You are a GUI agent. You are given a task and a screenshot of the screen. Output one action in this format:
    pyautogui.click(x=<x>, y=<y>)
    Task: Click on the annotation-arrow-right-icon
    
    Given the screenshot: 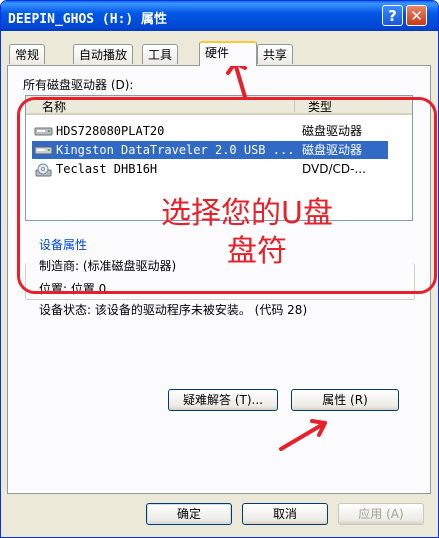 What is the action you would take?
    pyautogui.click(x=303, y=435)
    